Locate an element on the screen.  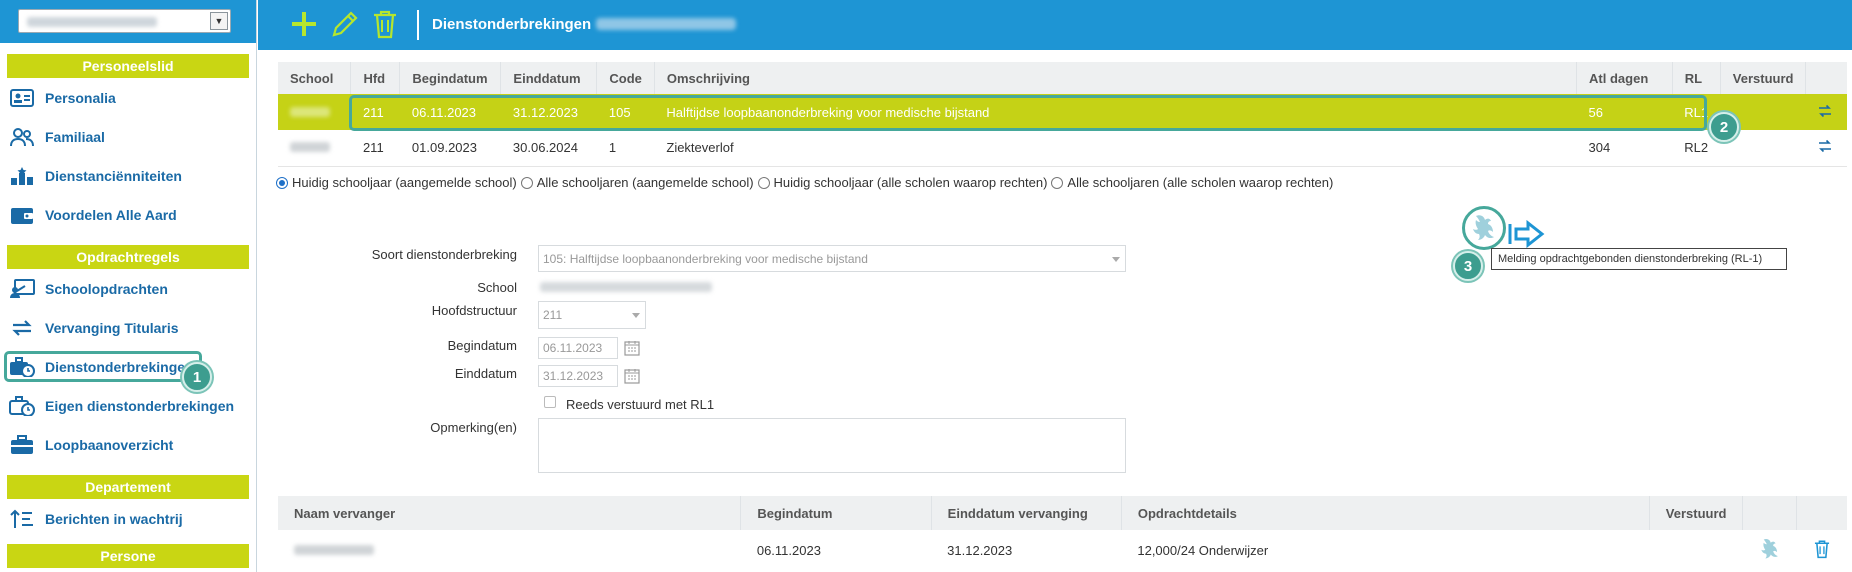
reeds-verstuurd-checkbox is located at coordinates (550, 402).